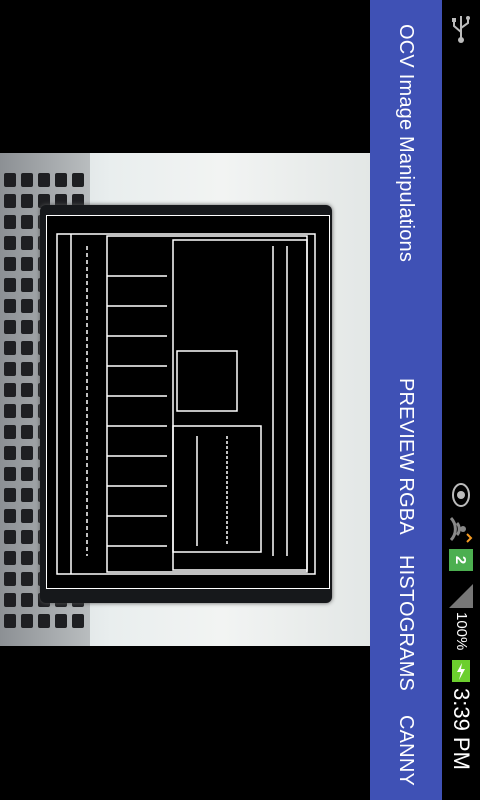 The image size is (480, 800). Describe the element at coordinates (461, 29) in the screenshot. I see `usb-icon` at that location.